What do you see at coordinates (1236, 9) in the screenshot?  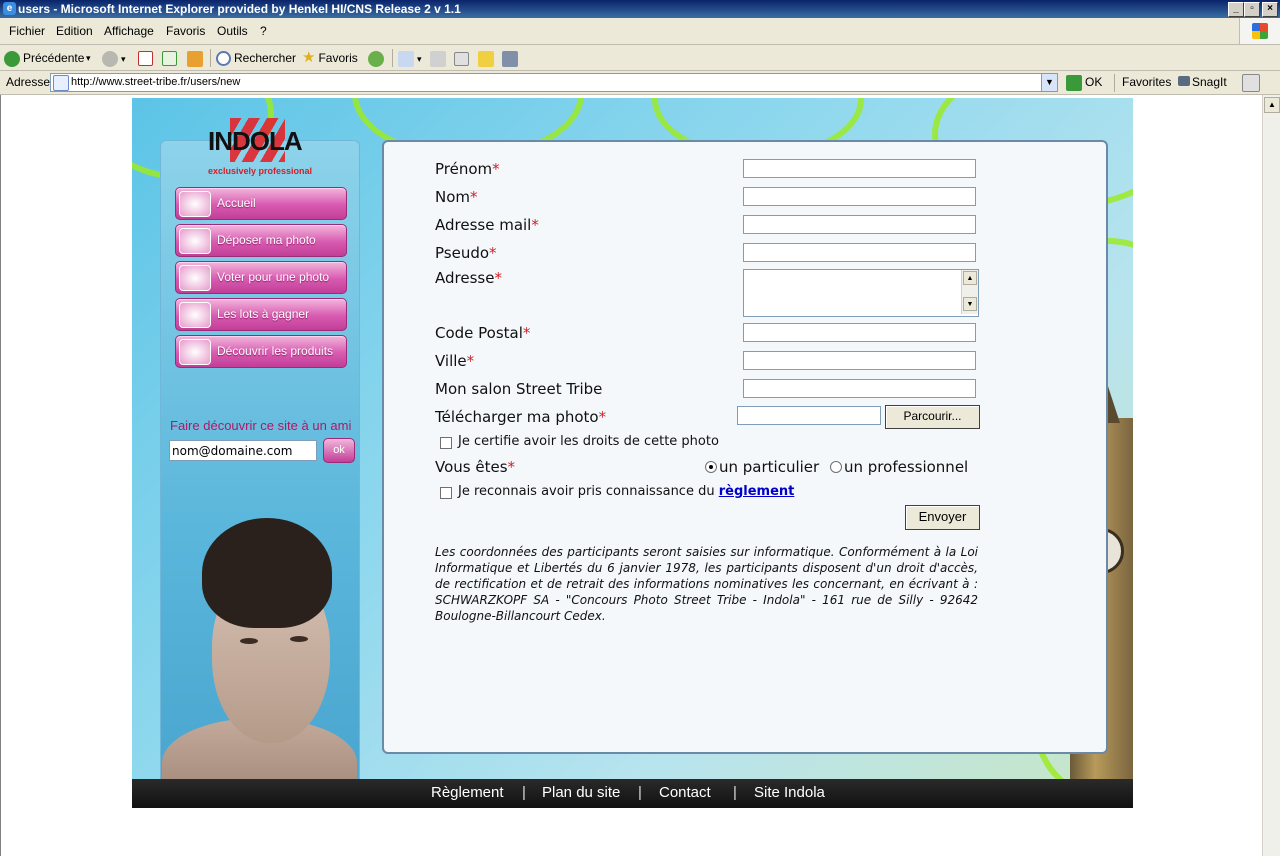 I see `minimize-button: _` at bounding box center [1236, 9].